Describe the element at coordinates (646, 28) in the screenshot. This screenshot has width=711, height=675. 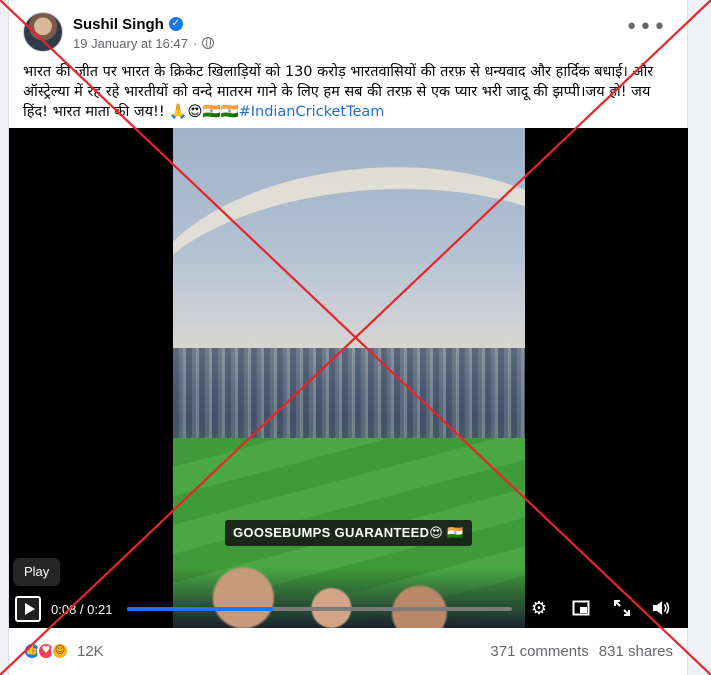
I see `more-options-icon: •••` at that location.